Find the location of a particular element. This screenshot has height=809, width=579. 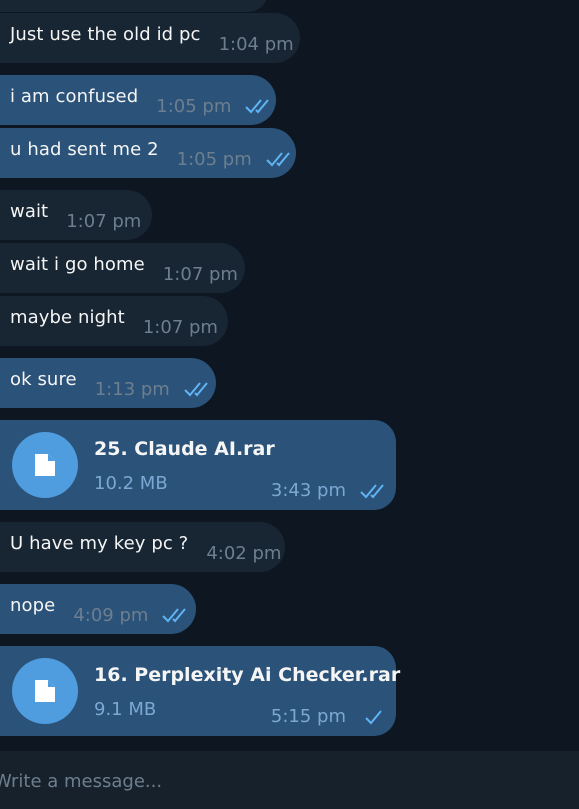

message-bubble: wait i go home 1:07 pm is located at coordinates (122, 268).